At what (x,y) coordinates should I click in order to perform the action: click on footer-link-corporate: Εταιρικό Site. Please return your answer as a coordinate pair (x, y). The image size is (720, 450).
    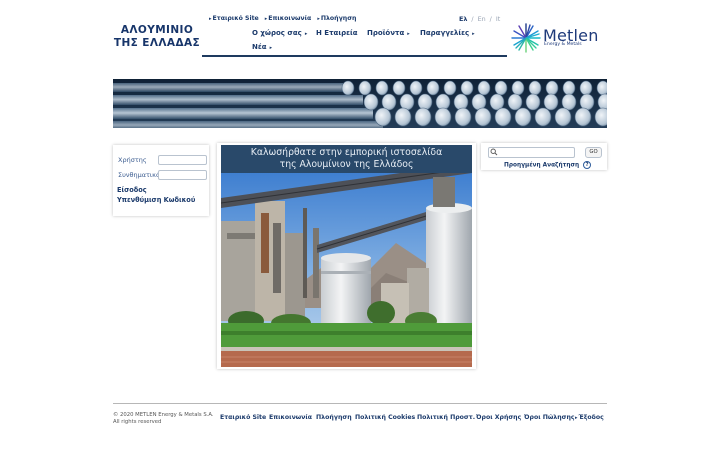
    Looking at the image, I should click on (243, 417).